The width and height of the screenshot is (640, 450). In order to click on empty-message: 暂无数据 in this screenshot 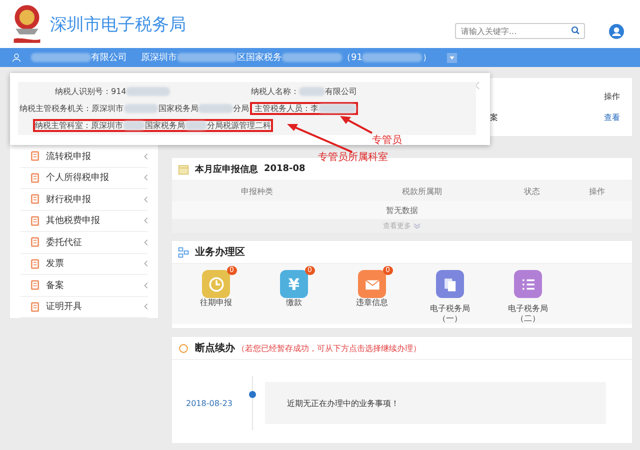, I will do `click(402, 210)`.